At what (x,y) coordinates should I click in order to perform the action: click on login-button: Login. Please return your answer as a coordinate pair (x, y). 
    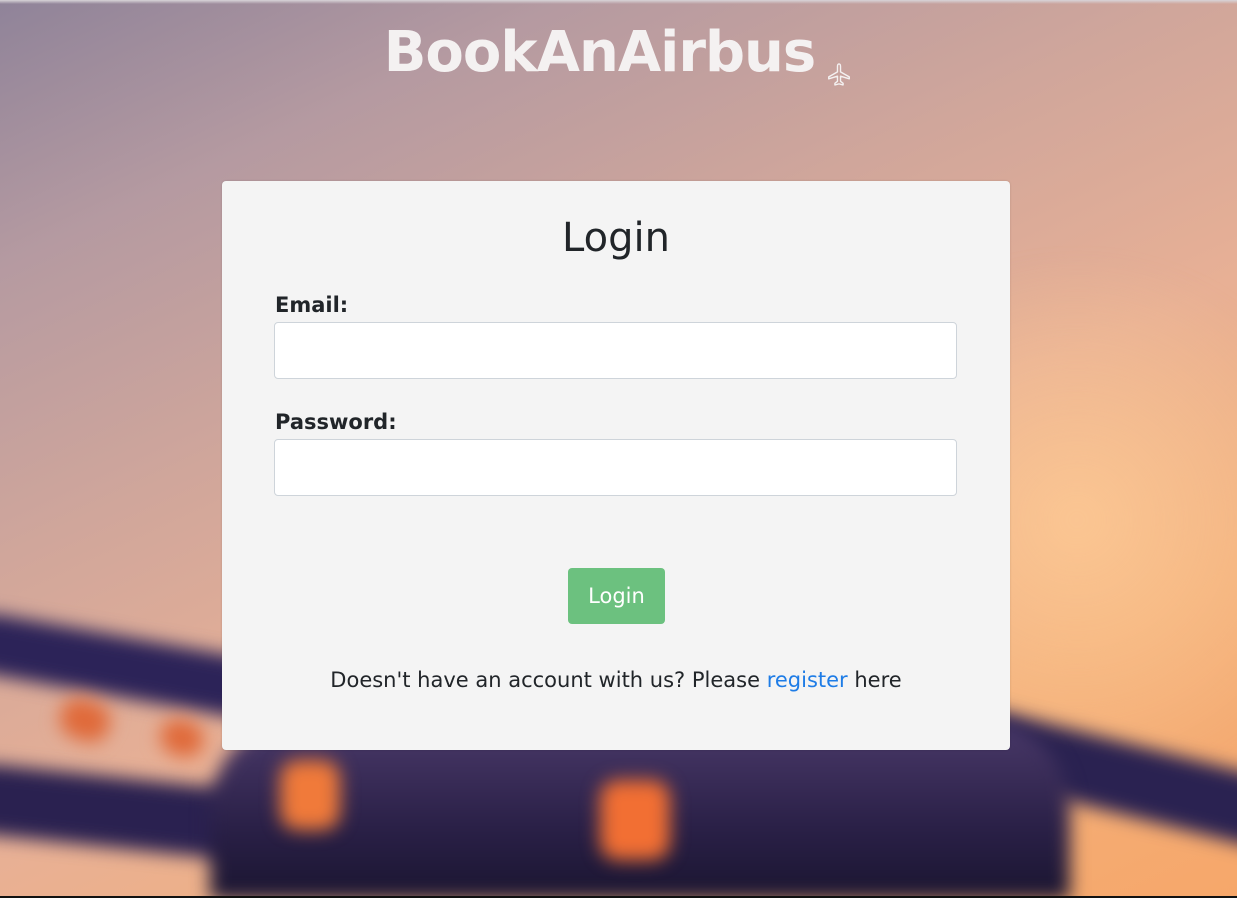
    Looking at the image, I should click on (616, 596).